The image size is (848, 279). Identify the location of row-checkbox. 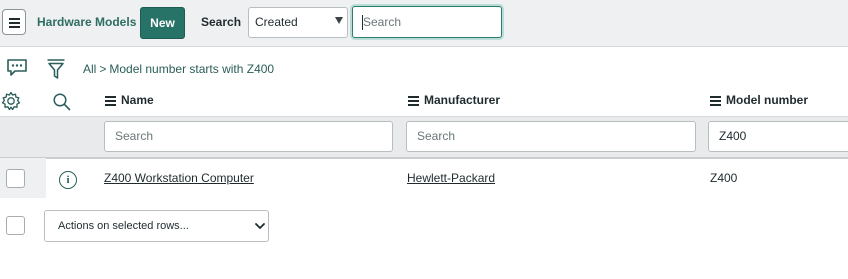
(15, 178).